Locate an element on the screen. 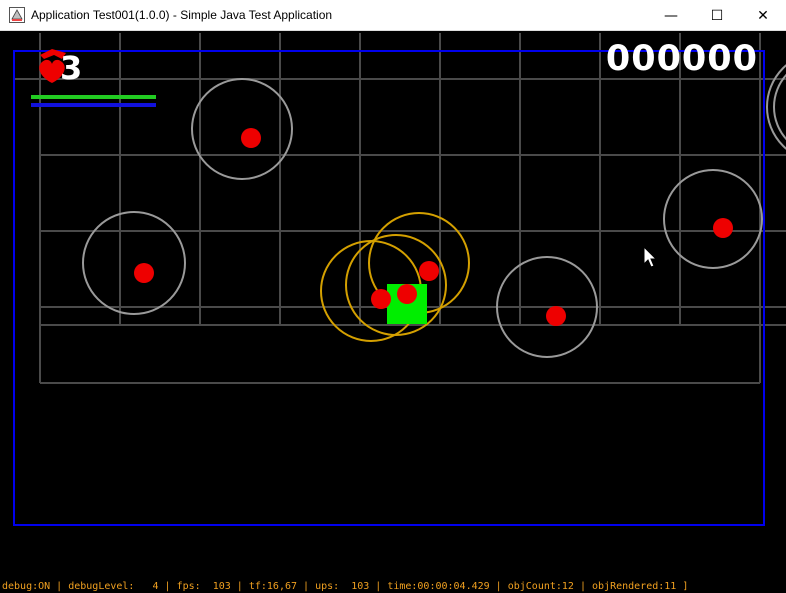 The image size is (786, 593). close-icon: ✕ is located at coordinates (763, 15).